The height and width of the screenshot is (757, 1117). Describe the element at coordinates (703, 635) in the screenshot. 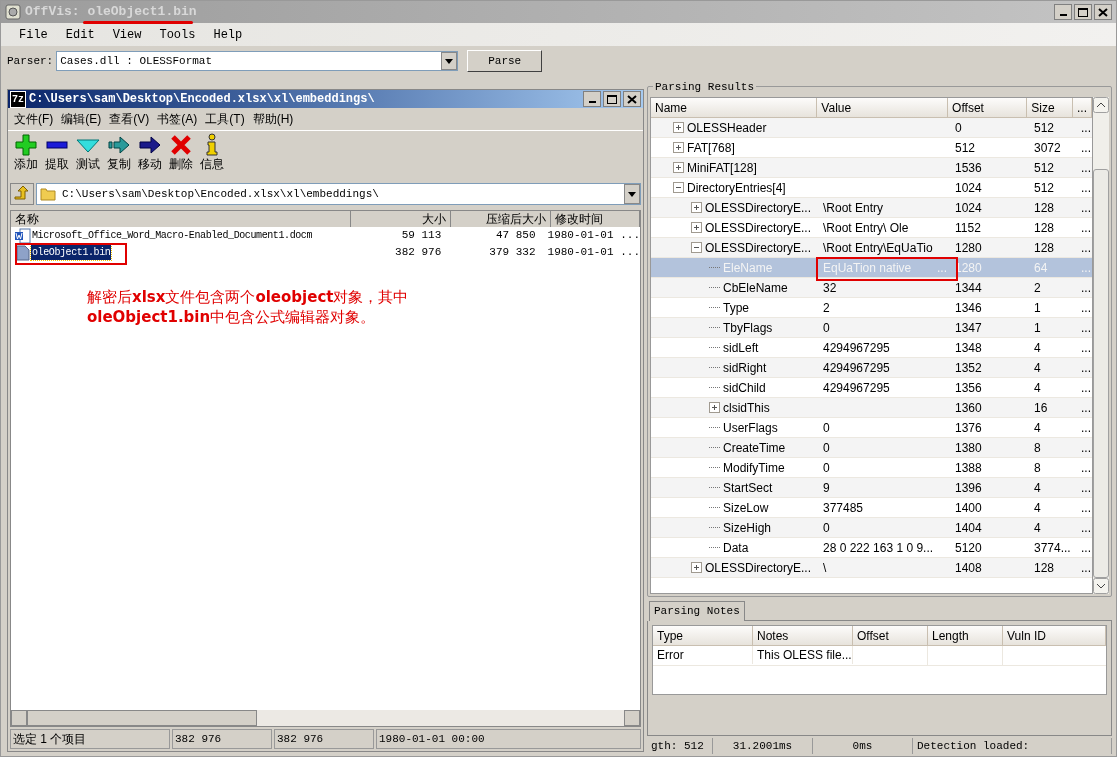

I see `column-header: Type` at that location.